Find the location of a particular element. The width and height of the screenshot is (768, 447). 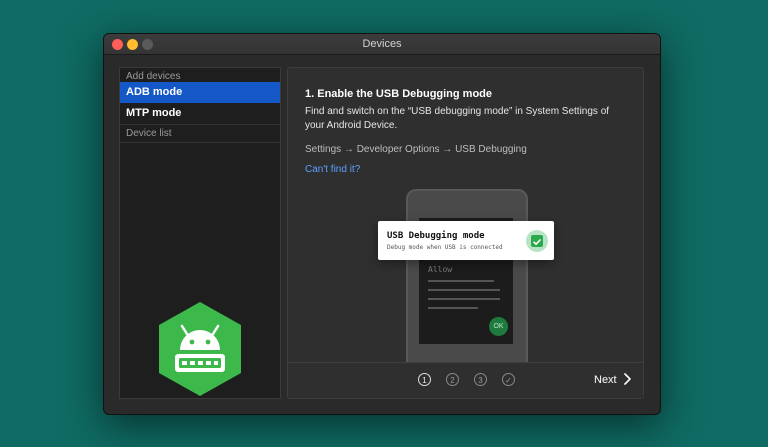

next-button: Next is located at coordinates (605, 380).